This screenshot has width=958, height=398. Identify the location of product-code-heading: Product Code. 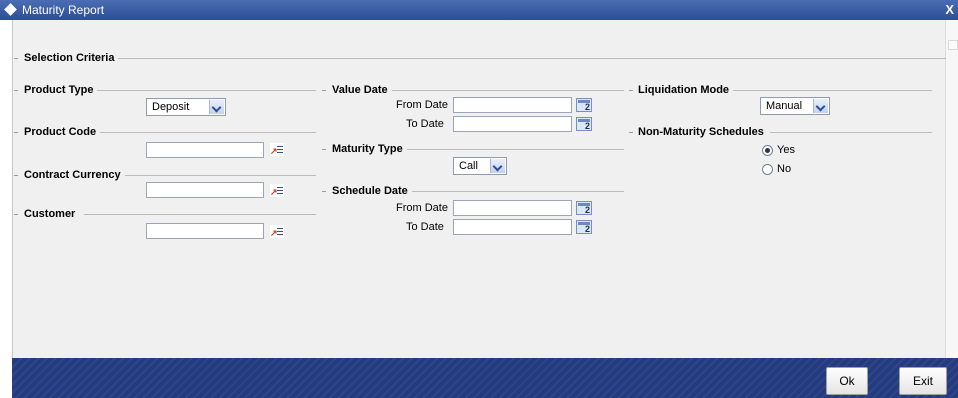
(60, 132).